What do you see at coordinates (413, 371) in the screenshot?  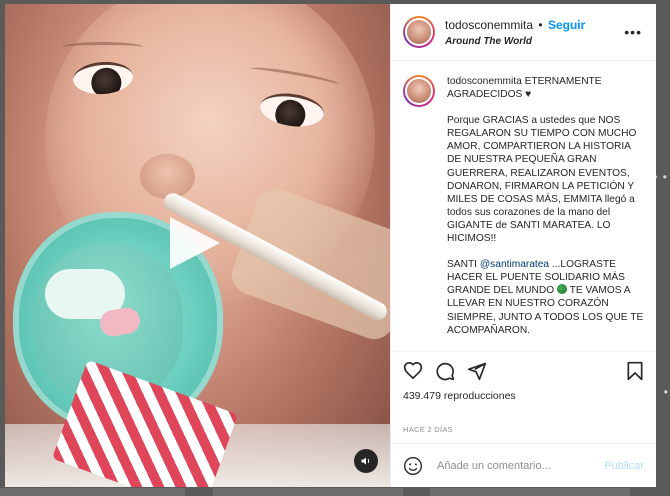 I see `heart-icon` at bounding box center [413, 371].